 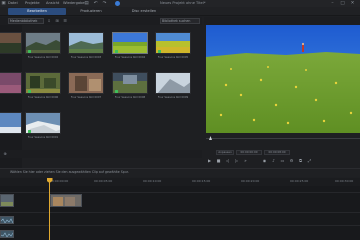 What do you see at coordinates (173, 97) in the screenshot?
I see `thumbnail-label: Four Seasons Roll 0009` at bounding box center [173, 97].